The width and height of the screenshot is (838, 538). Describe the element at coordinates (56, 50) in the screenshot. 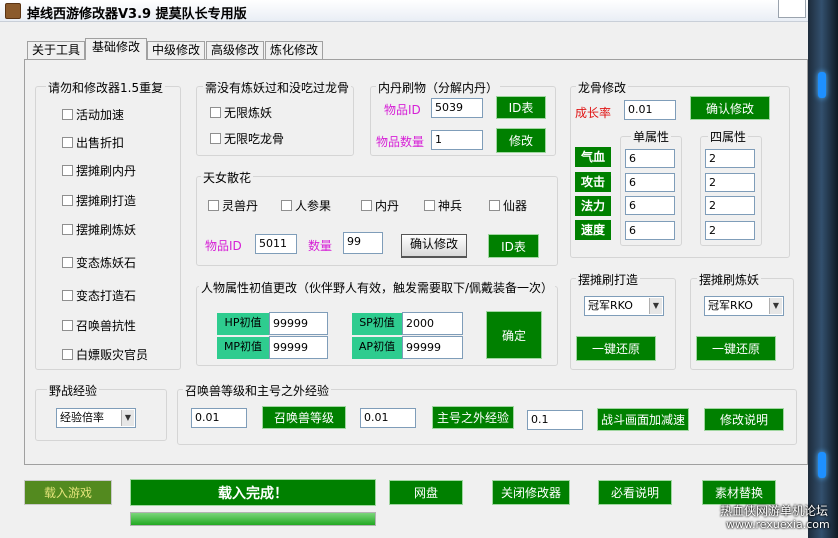

I see `tab-about: 关于工具` at that location.